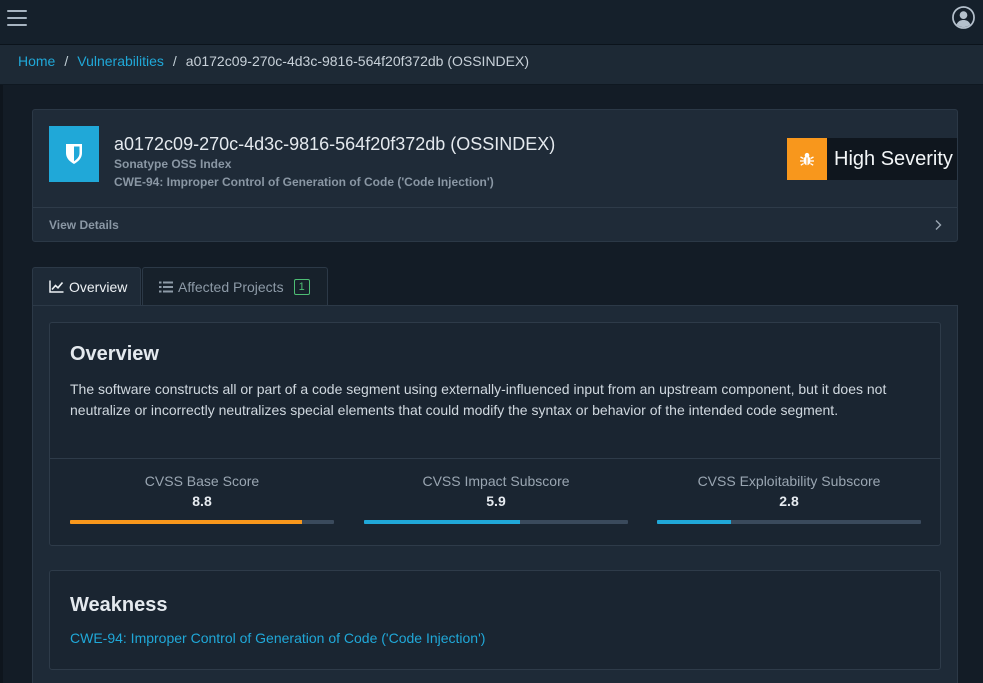  What do you see at coordinates (98, 286) in the screenshot?
I see `tab-overview-label: Overview` at bounding box center [98, 286].